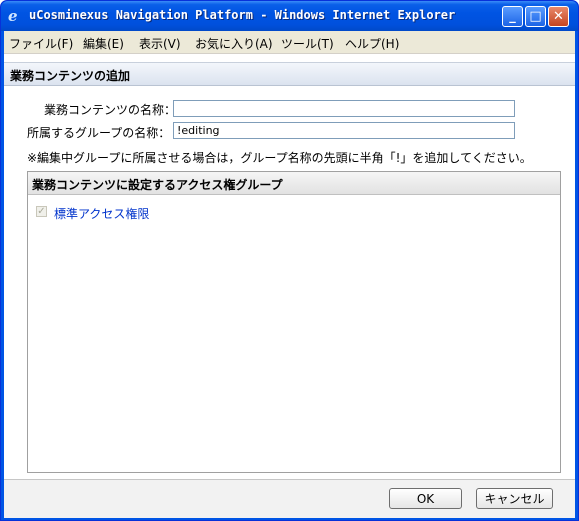  What do you see at coordinates (160, 43) in the screenshot?
I see `menu-view: 表示(V)` at bounding box center [160, 43].